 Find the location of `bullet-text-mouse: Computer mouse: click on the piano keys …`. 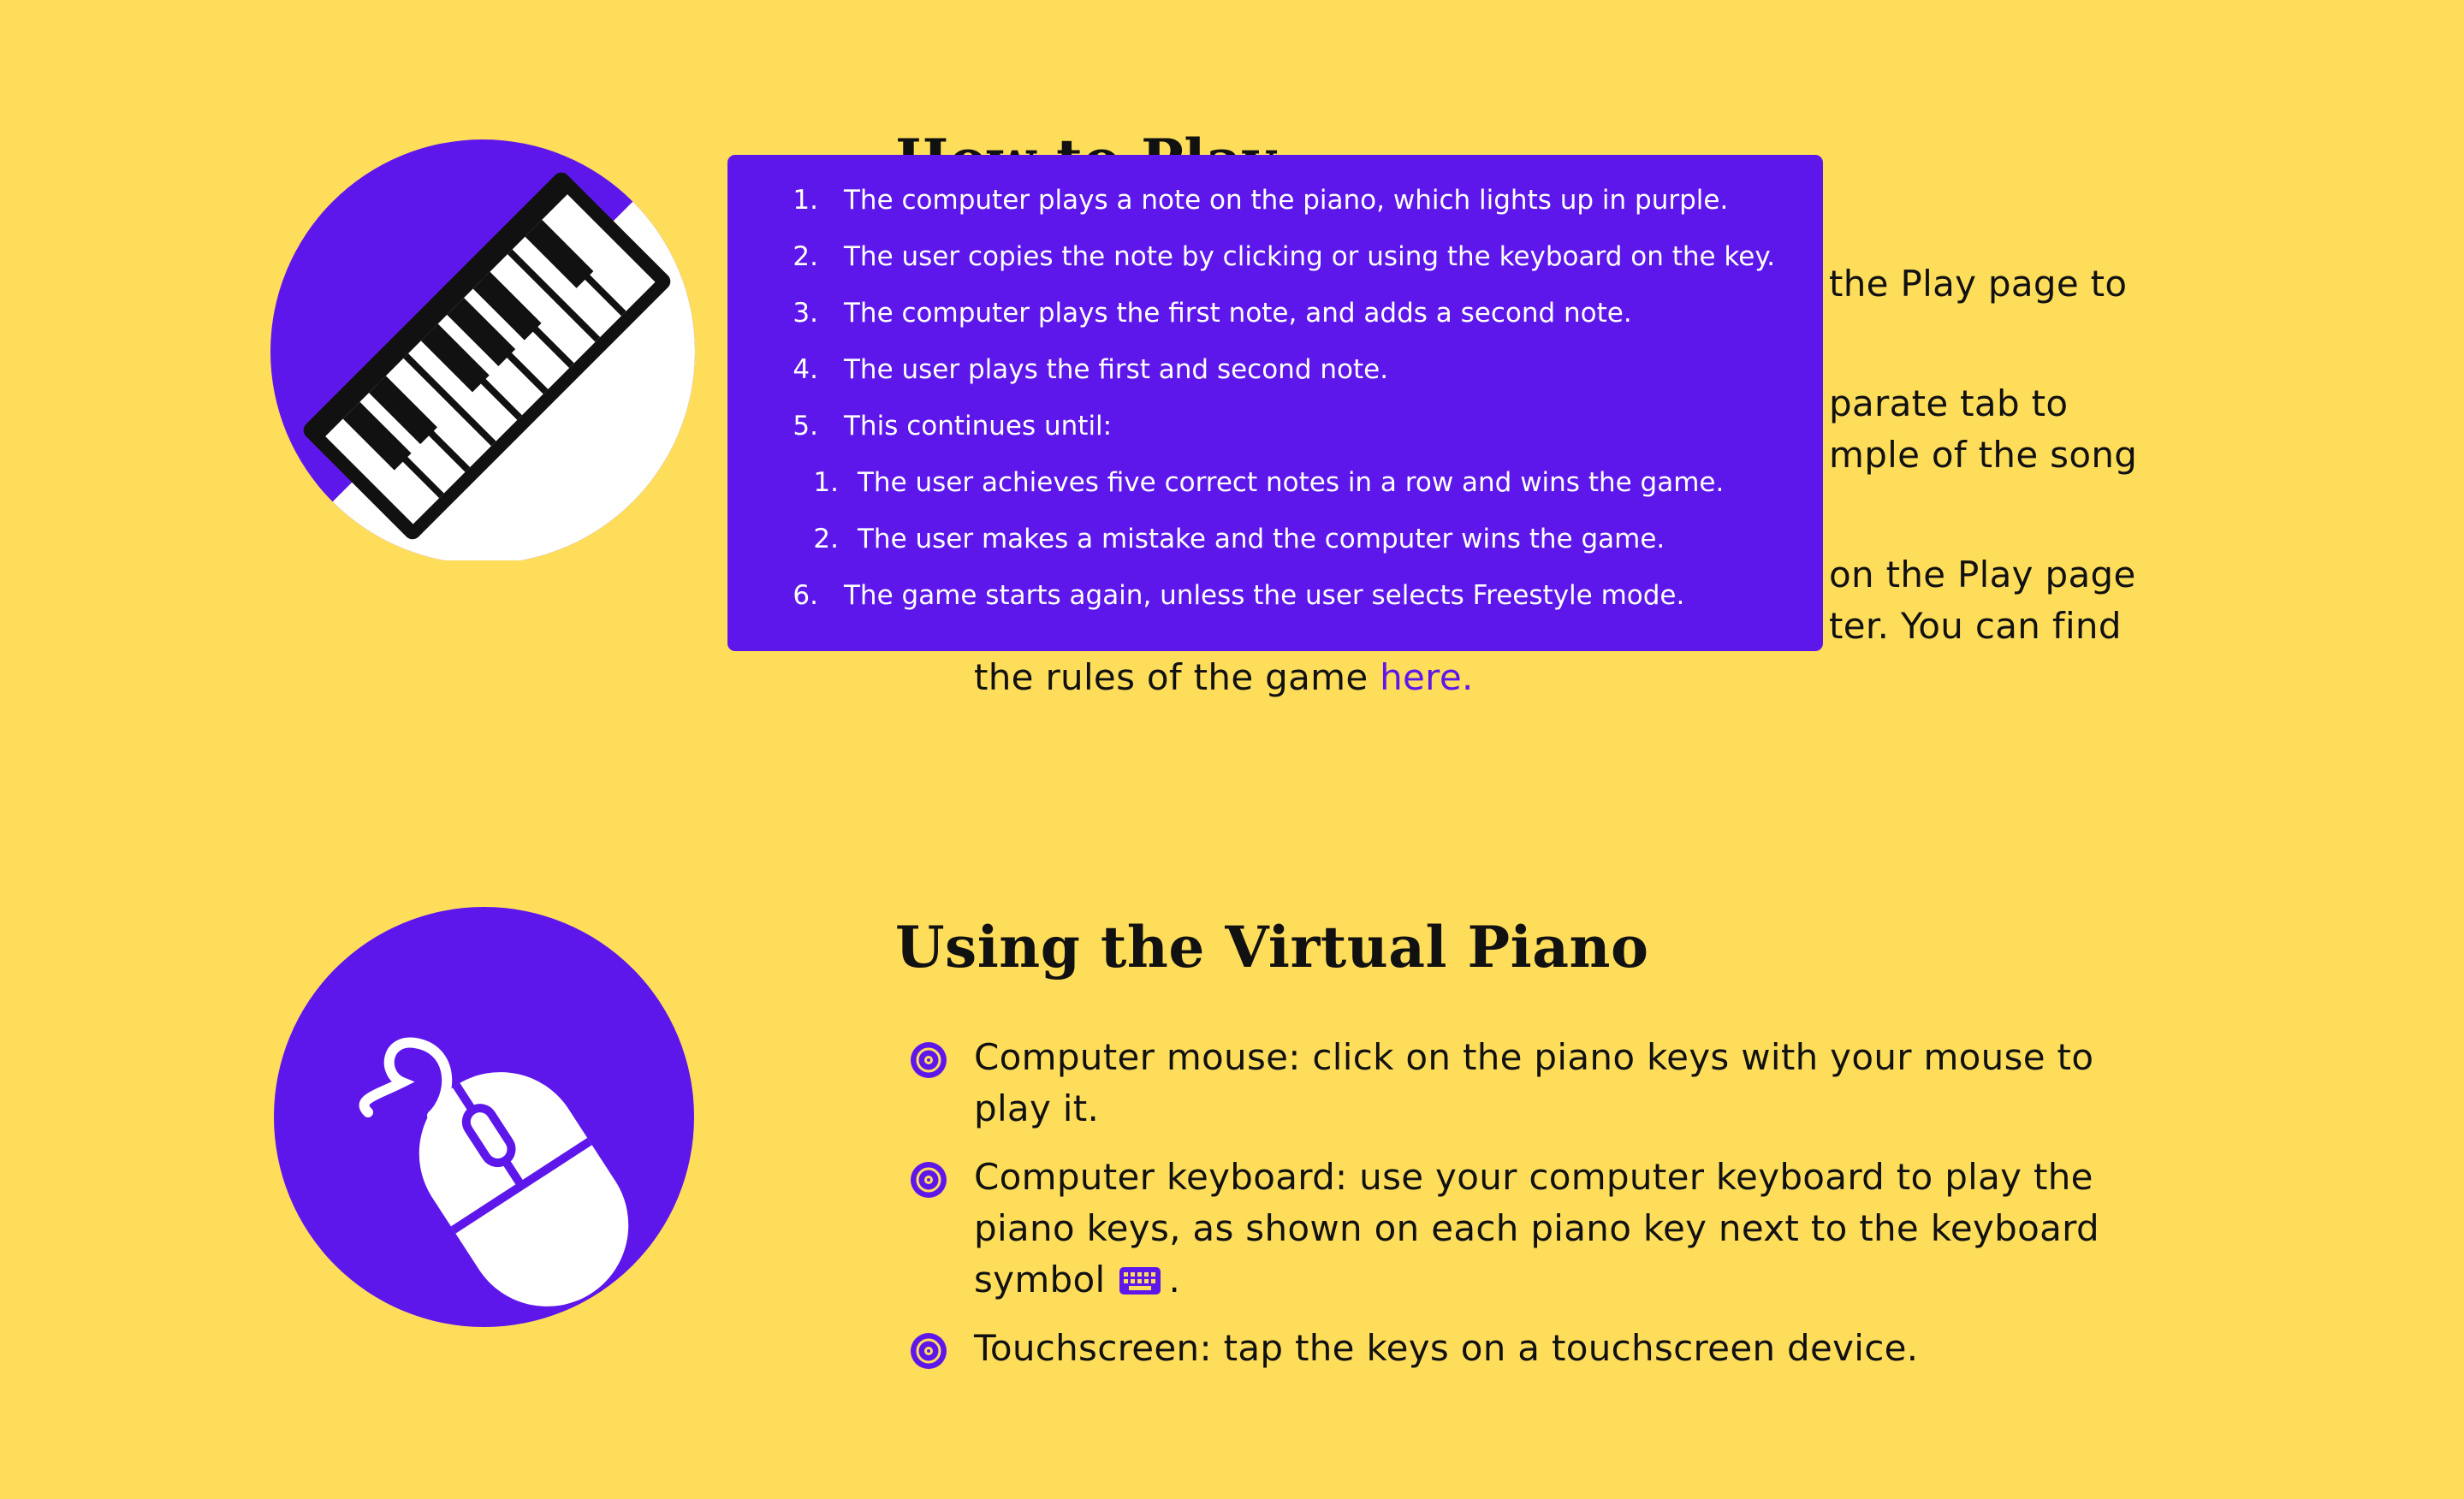

bullet-text-mouse: Computer mouse: click on the piano keys … is located at coordinates (1534, 1082).